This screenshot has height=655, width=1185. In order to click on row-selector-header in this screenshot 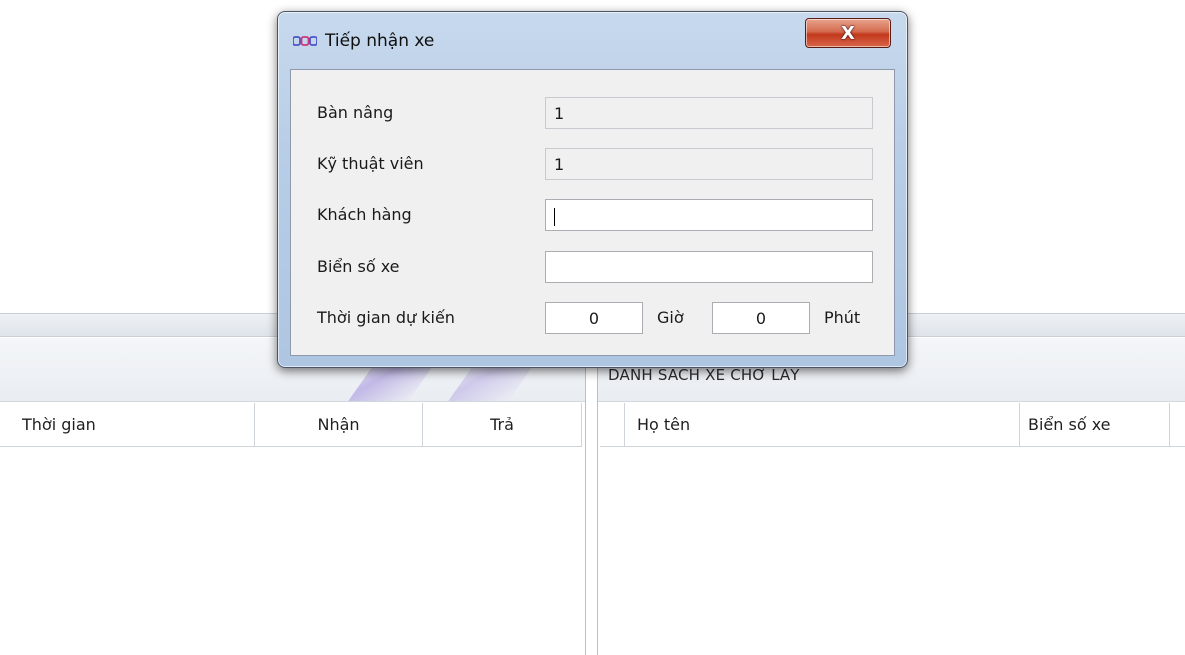, I will do `click(612, 424)`.